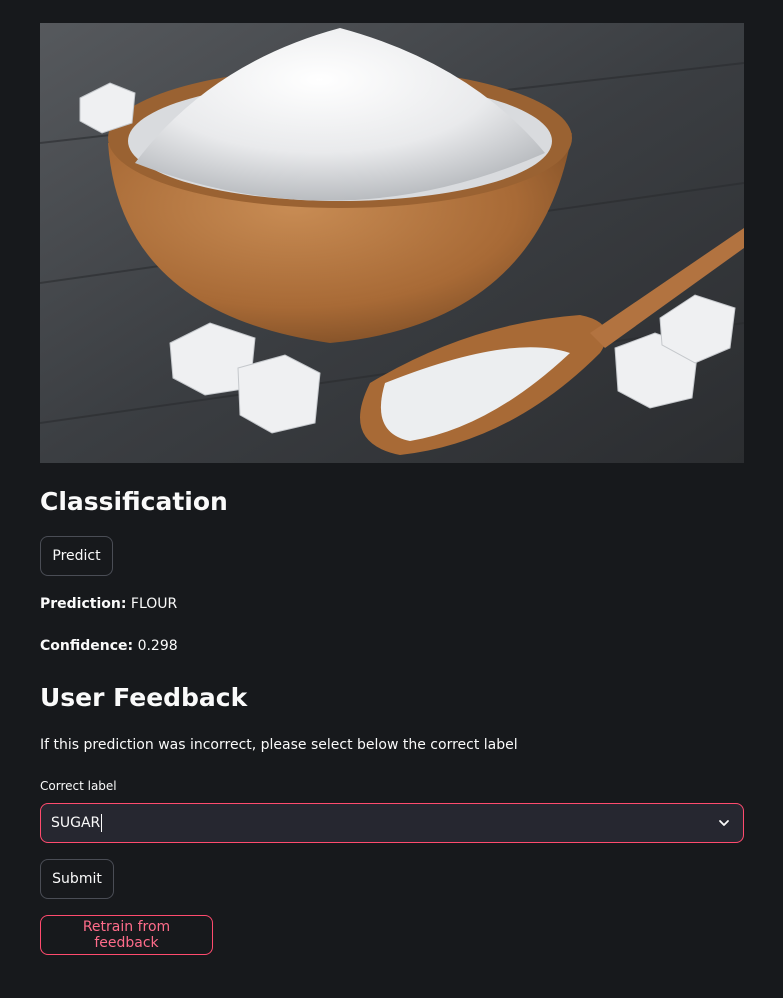 Image resolution: width=783 pixels, height=998 pixels. Describe the element at coordinates (384, 823) in the screenshot. I see `select-value-wrap: SUGAR` at that location.